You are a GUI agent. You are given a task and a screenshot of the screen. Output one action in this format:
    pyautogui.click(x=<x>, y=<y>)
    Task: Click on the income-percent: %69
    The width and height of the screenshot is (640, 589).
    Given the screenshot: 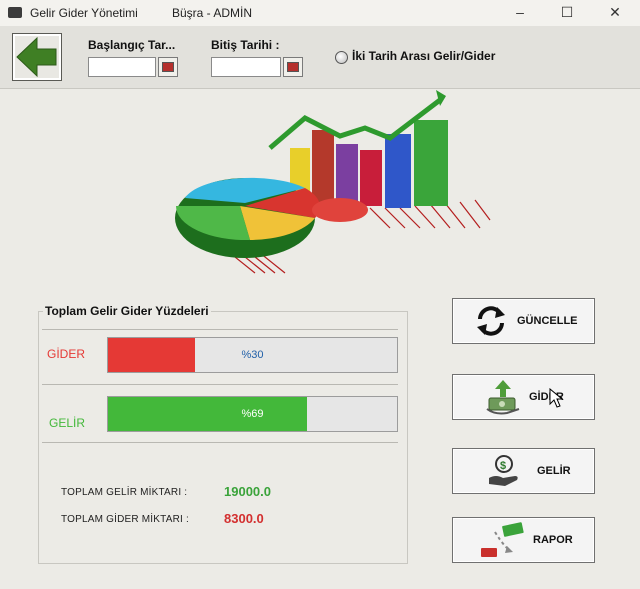 What is the action you would take?
    pyautogui.click(x=252, y=414)
    